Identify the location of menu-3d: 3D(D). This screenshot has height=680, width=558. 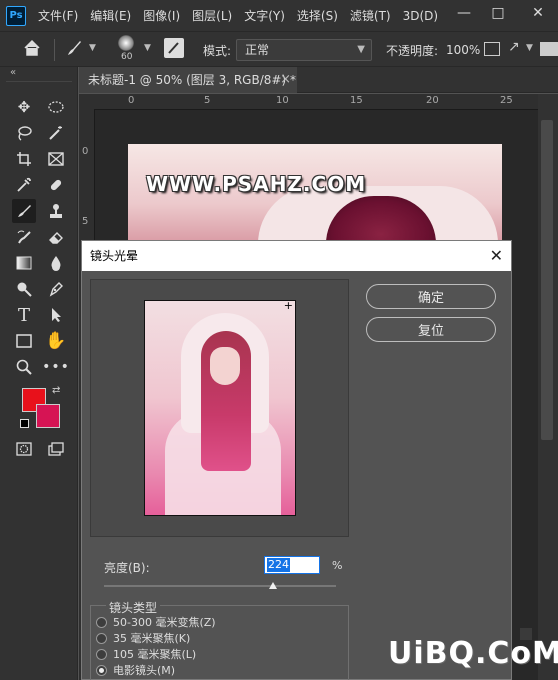
(420, 16).